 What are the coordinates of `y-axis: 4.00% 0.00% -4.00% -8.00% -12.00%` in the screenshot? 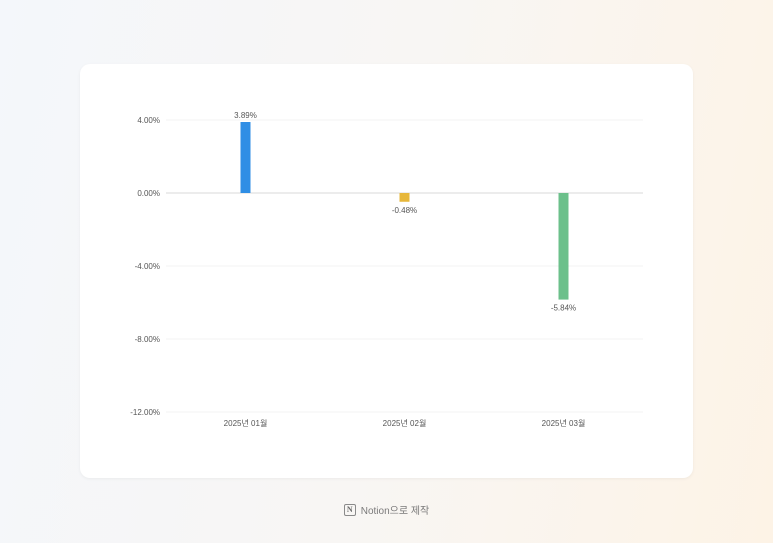 It's located at (145, 266).